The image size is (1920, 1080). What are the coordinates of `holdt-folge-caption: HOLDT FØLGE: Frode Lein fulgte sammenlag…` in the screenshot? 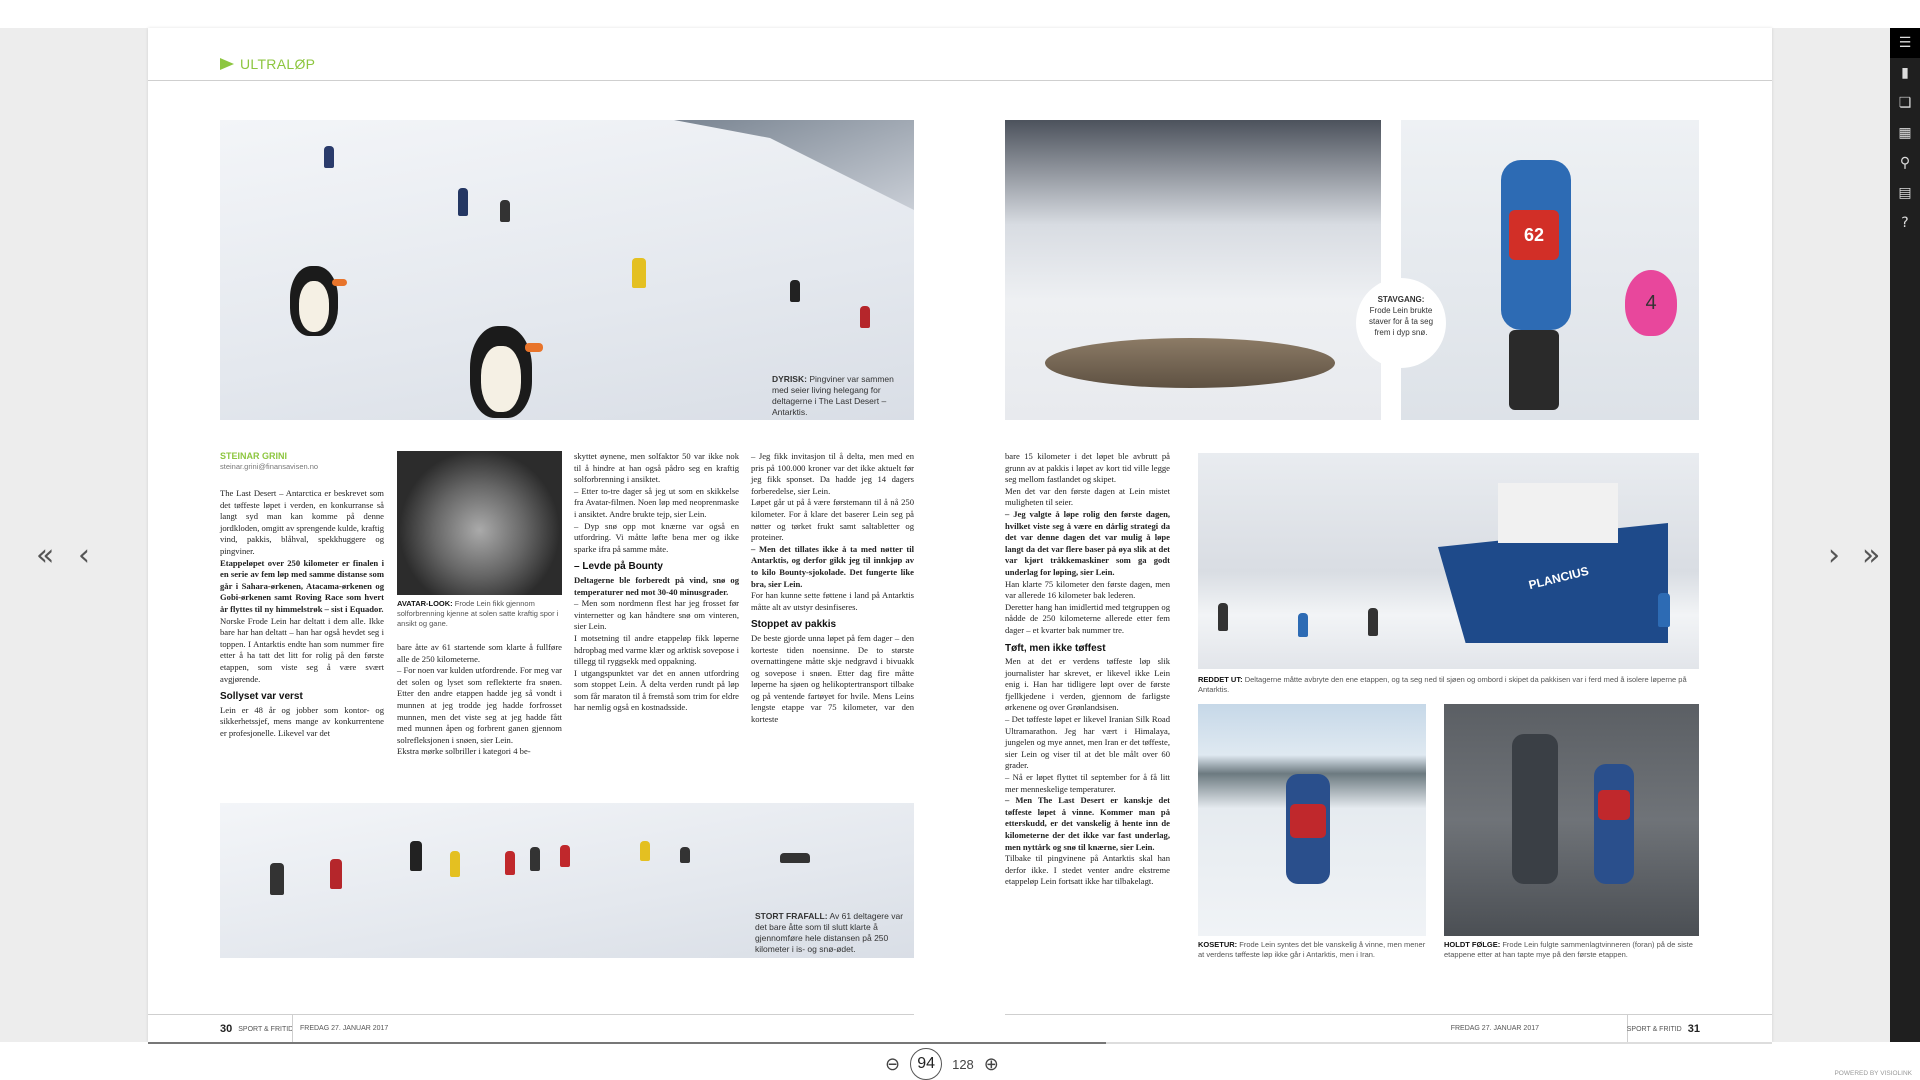 It's located at (1568, 949).